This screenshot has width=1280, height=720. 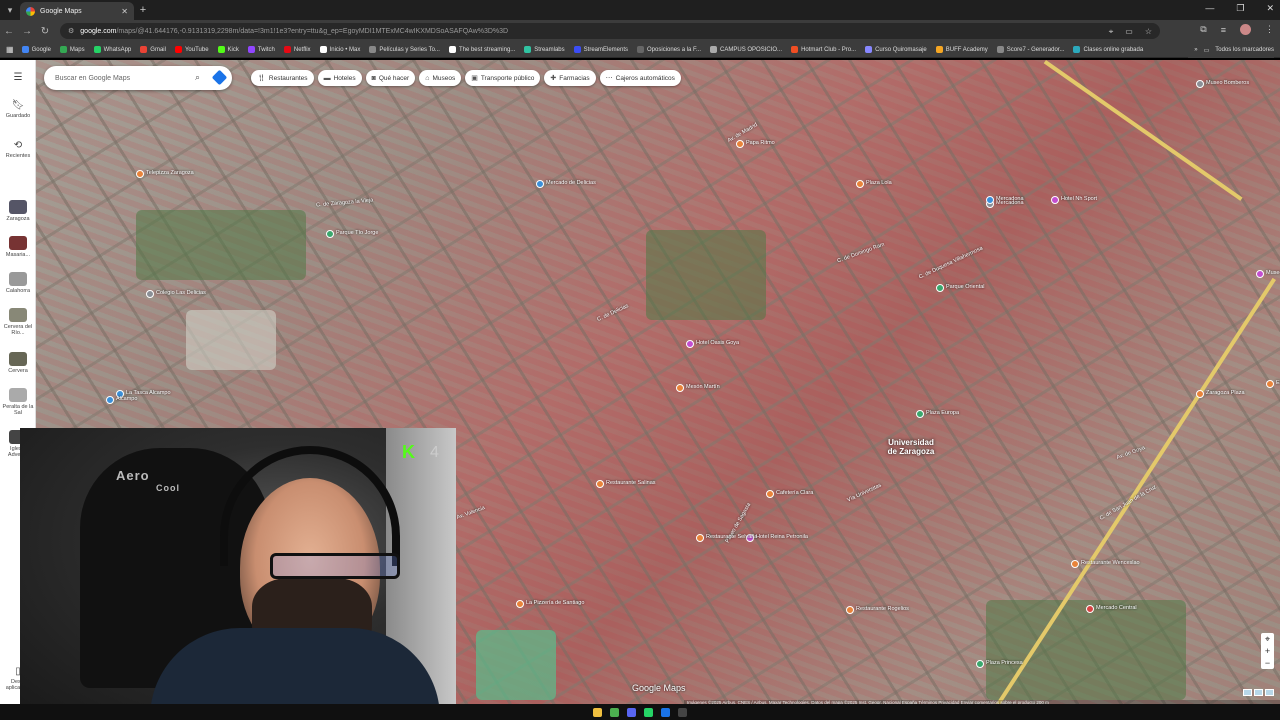 What do you see at coordinates (597, 712) in the screenshot?
I see `file-explorer-icon` at bounding box center [597, 712].